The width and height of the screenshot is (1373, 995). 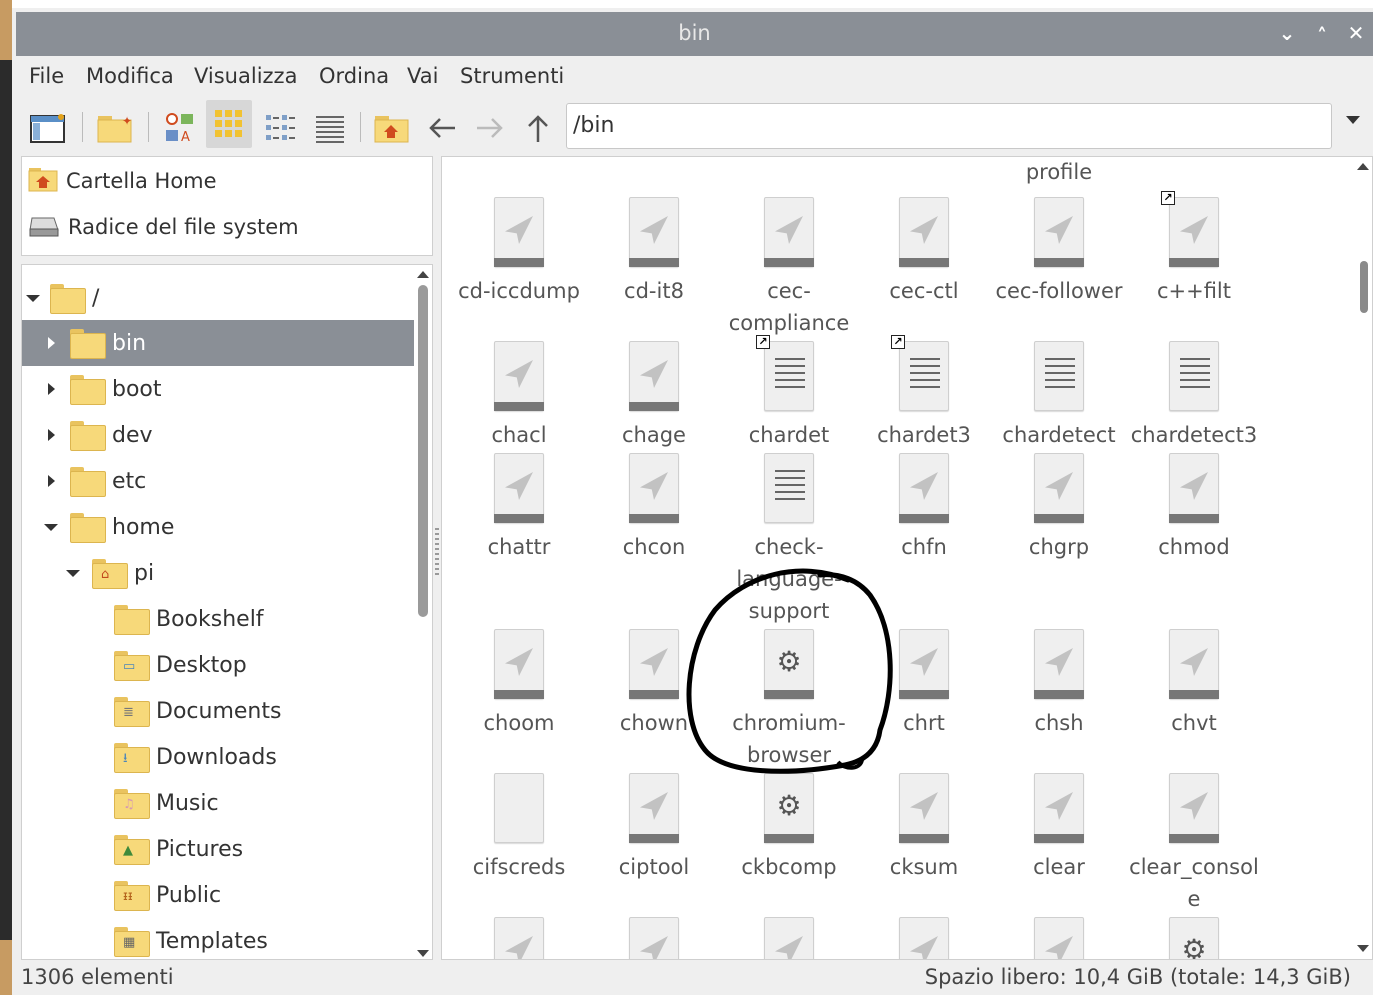 I want to click on tree-node-boot: boot, so click(x=218, y=389).